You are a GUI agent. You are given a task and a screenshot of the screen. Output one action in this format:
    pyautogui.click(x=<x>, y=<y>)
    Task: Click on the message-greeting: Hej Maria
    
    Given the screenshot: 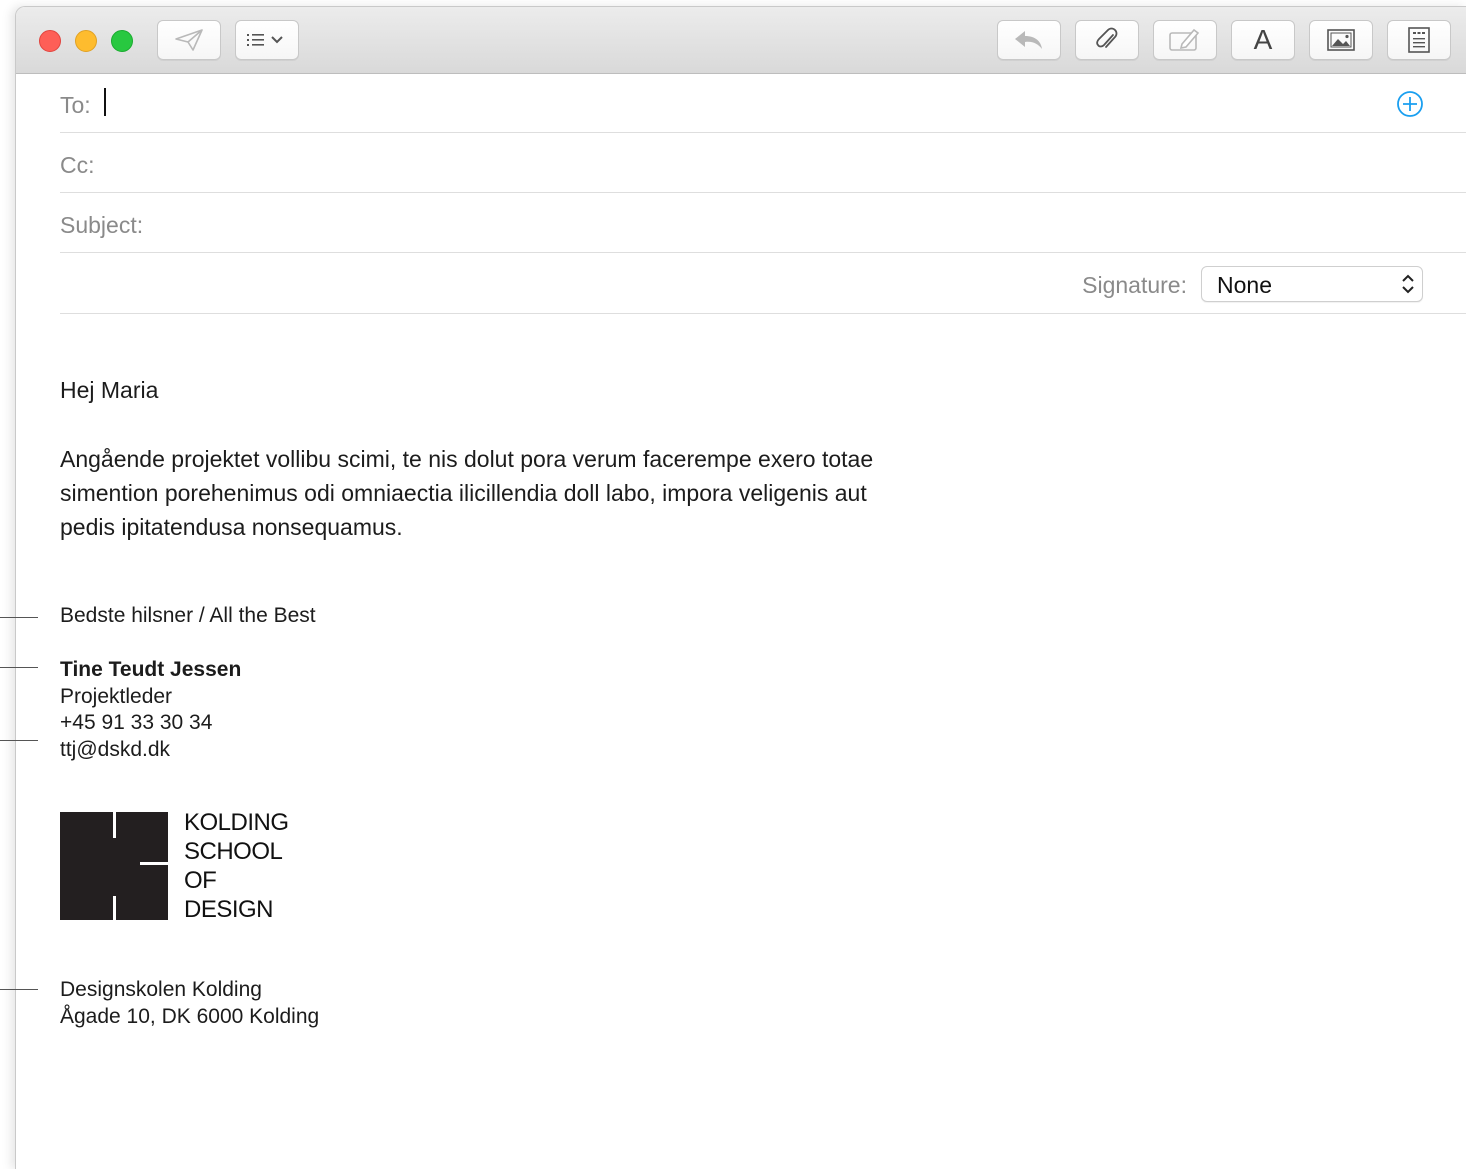 What is the action you would take?
    pyautogui.click(x=109, y=390)
    